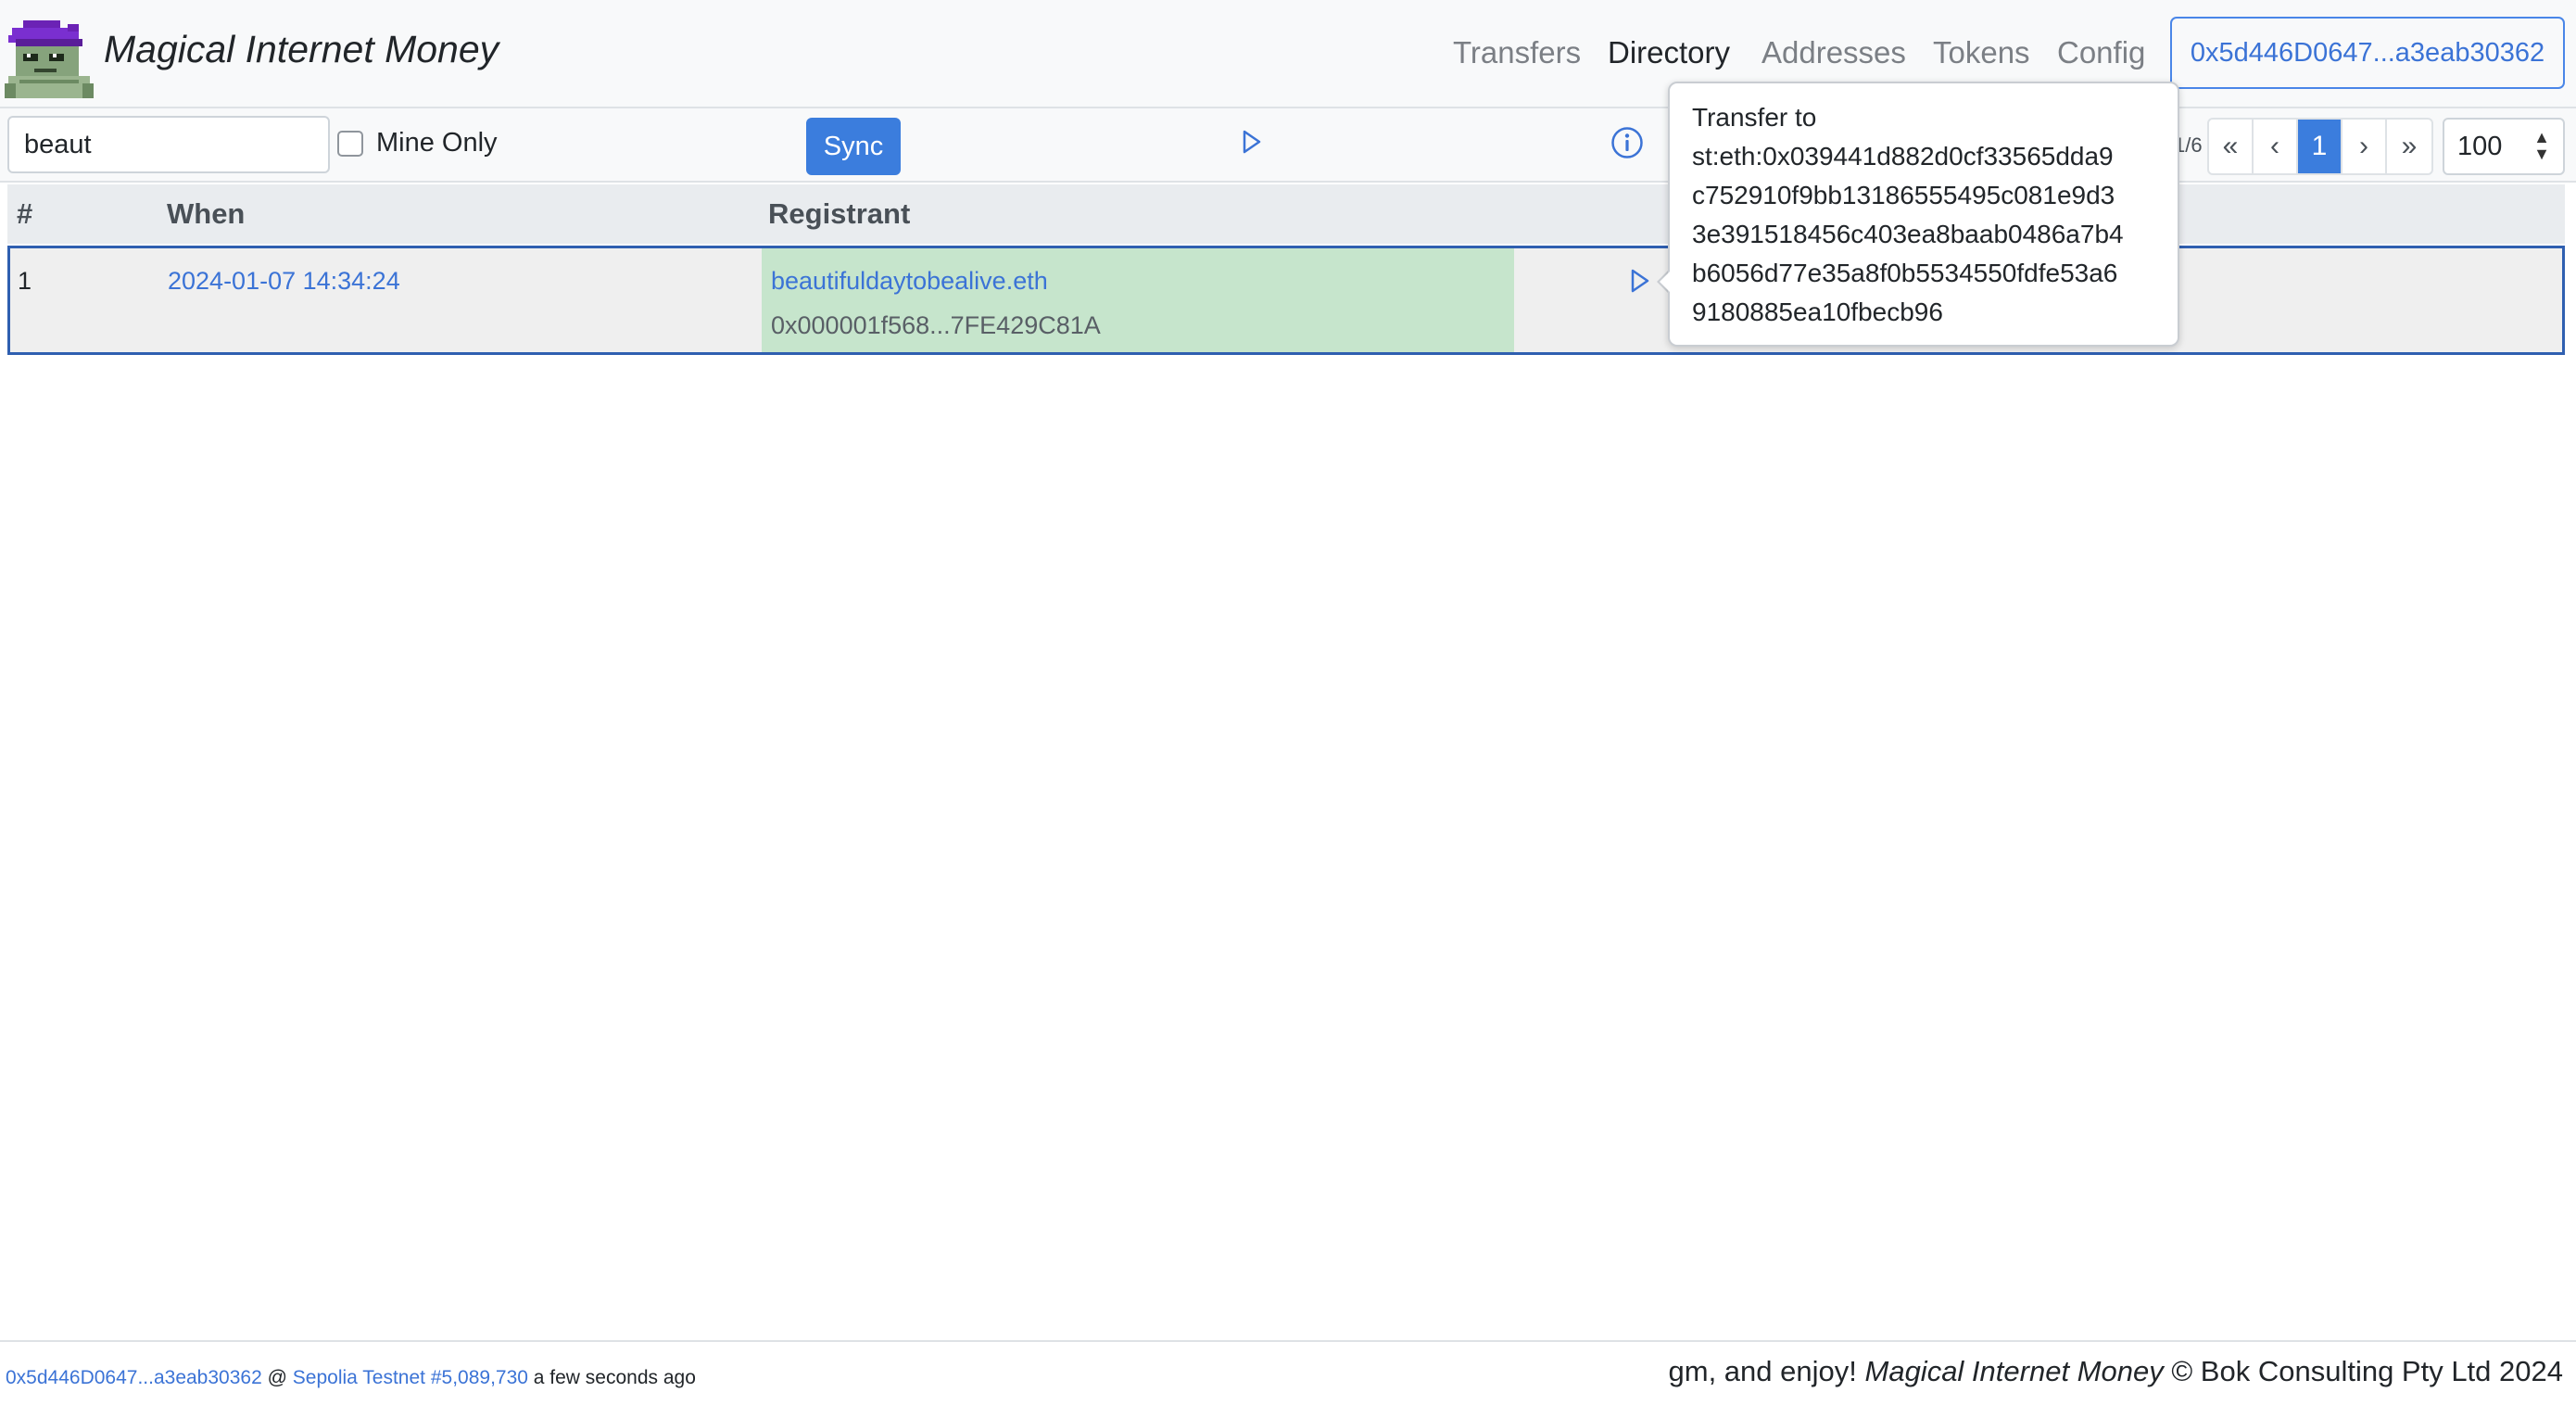  Describe the element at coordinates (350, 144) in the screenshot. I see `mine-only-checkbox` at that location.